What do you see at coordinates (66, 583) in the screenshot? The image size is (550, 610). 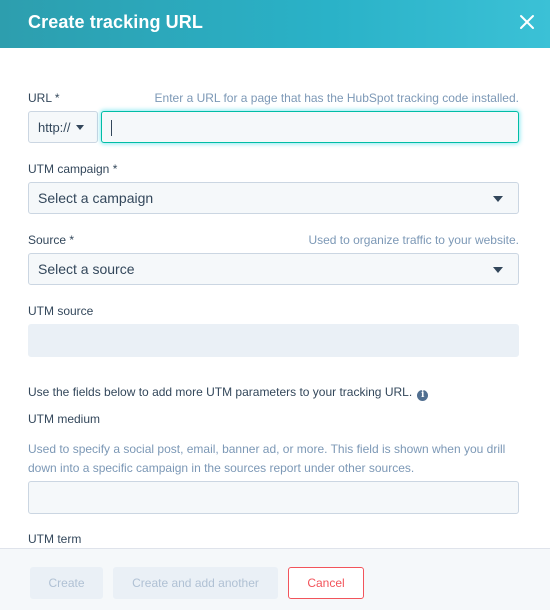 I see `create-button: Create` at bounding box center [66, 583].